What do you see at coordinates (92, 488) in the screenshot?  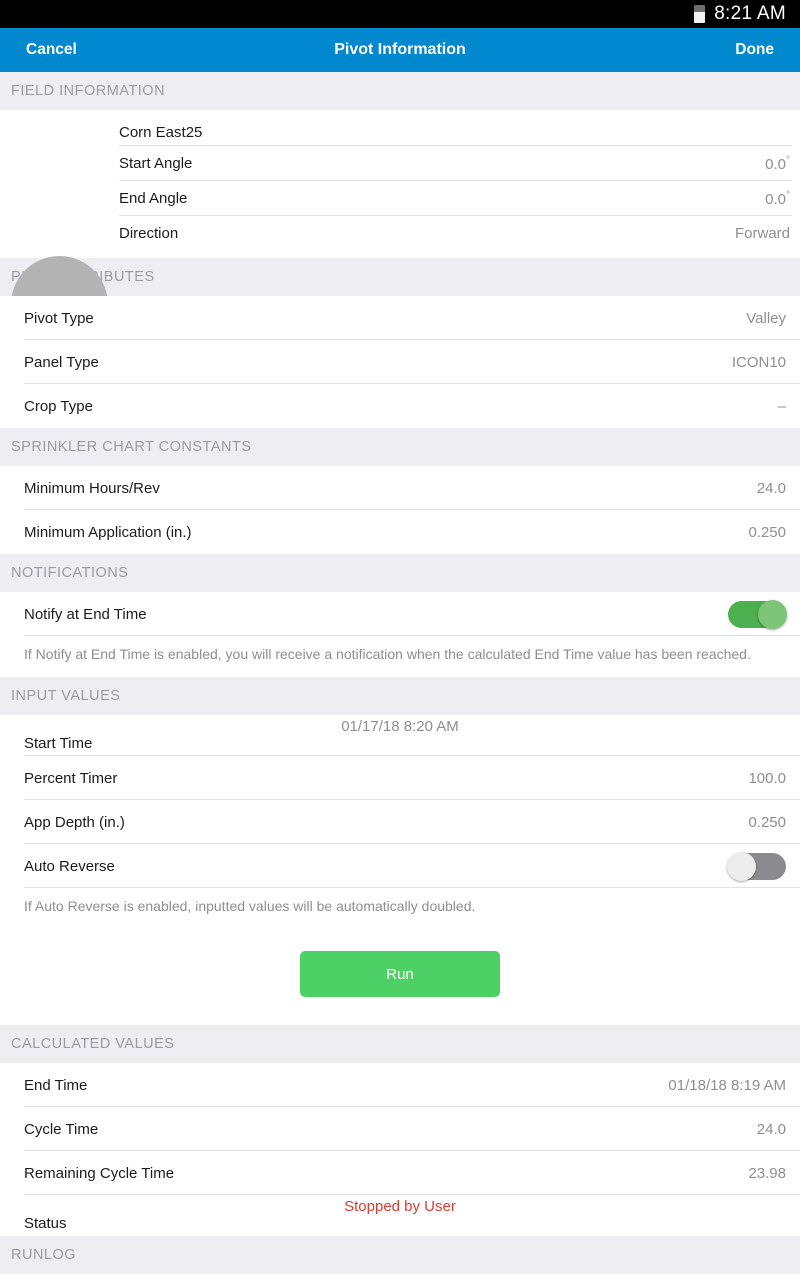 I see `minimum-hours-per-rev-label: Minimum Hours/Rev` at bounding box center [92, 488].